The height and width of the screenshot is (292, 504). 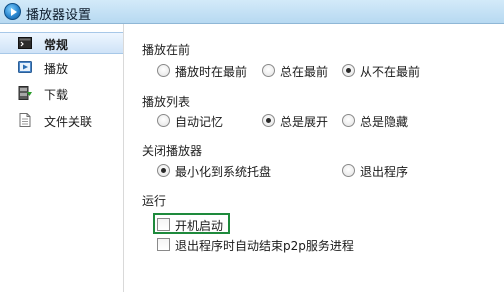 I want to click on checkbox-label: 开机启动, so click(x=199, y=226).